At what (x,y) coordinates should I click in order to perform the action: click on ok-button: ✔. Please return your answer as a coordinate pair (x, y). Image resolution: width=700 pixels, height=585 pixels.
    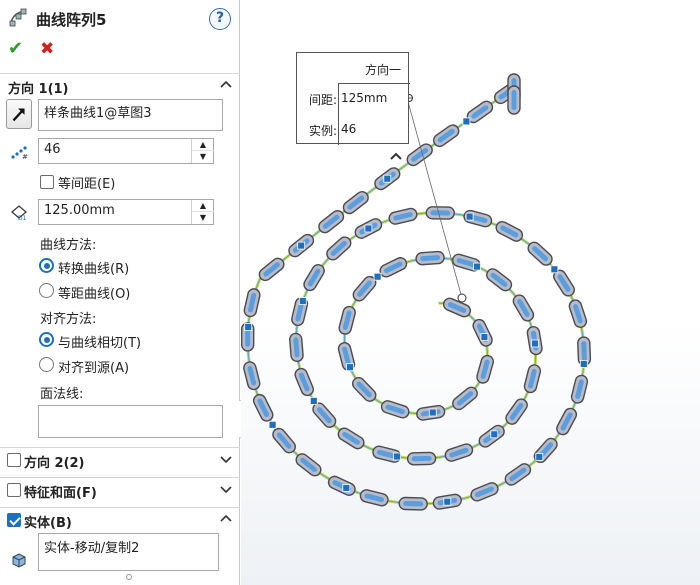
    Looking at the image, I should click on (17, 49).